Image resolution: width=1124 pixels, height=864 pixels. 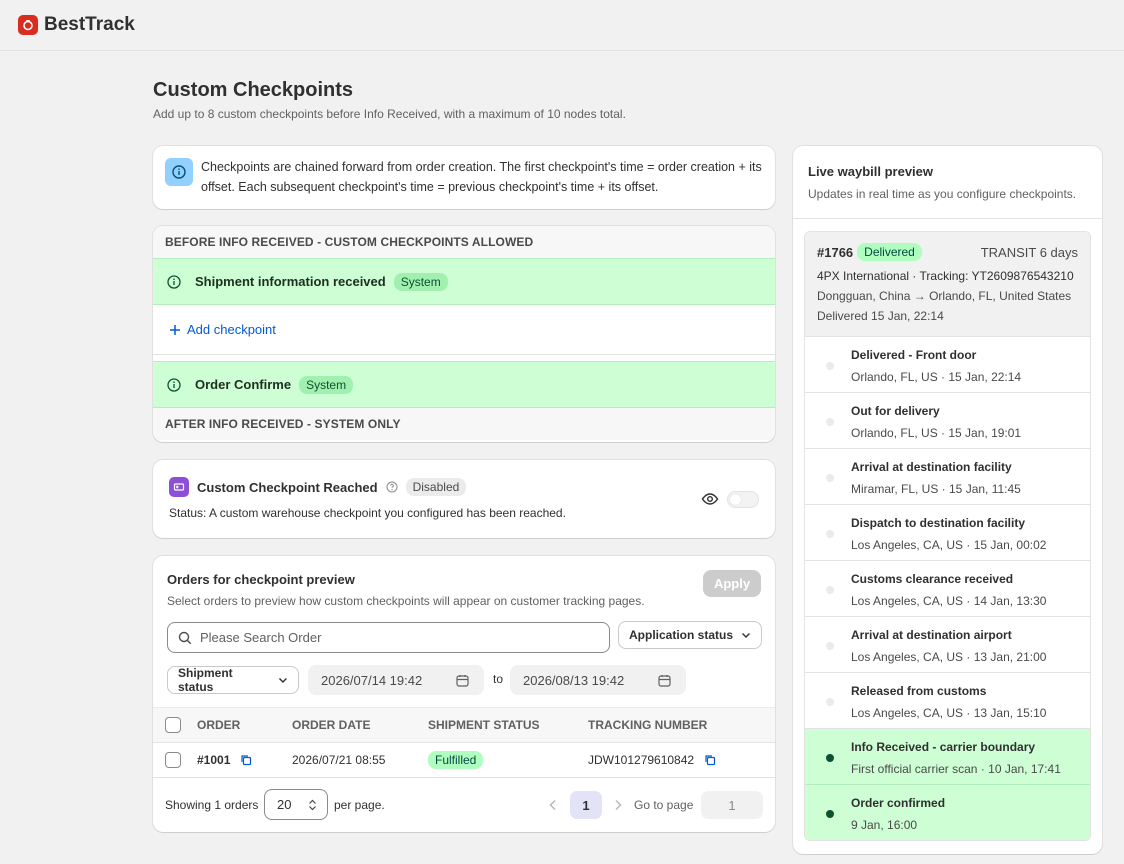 I want to click on go-to-page-input: 1, so click(x=732, y=805).